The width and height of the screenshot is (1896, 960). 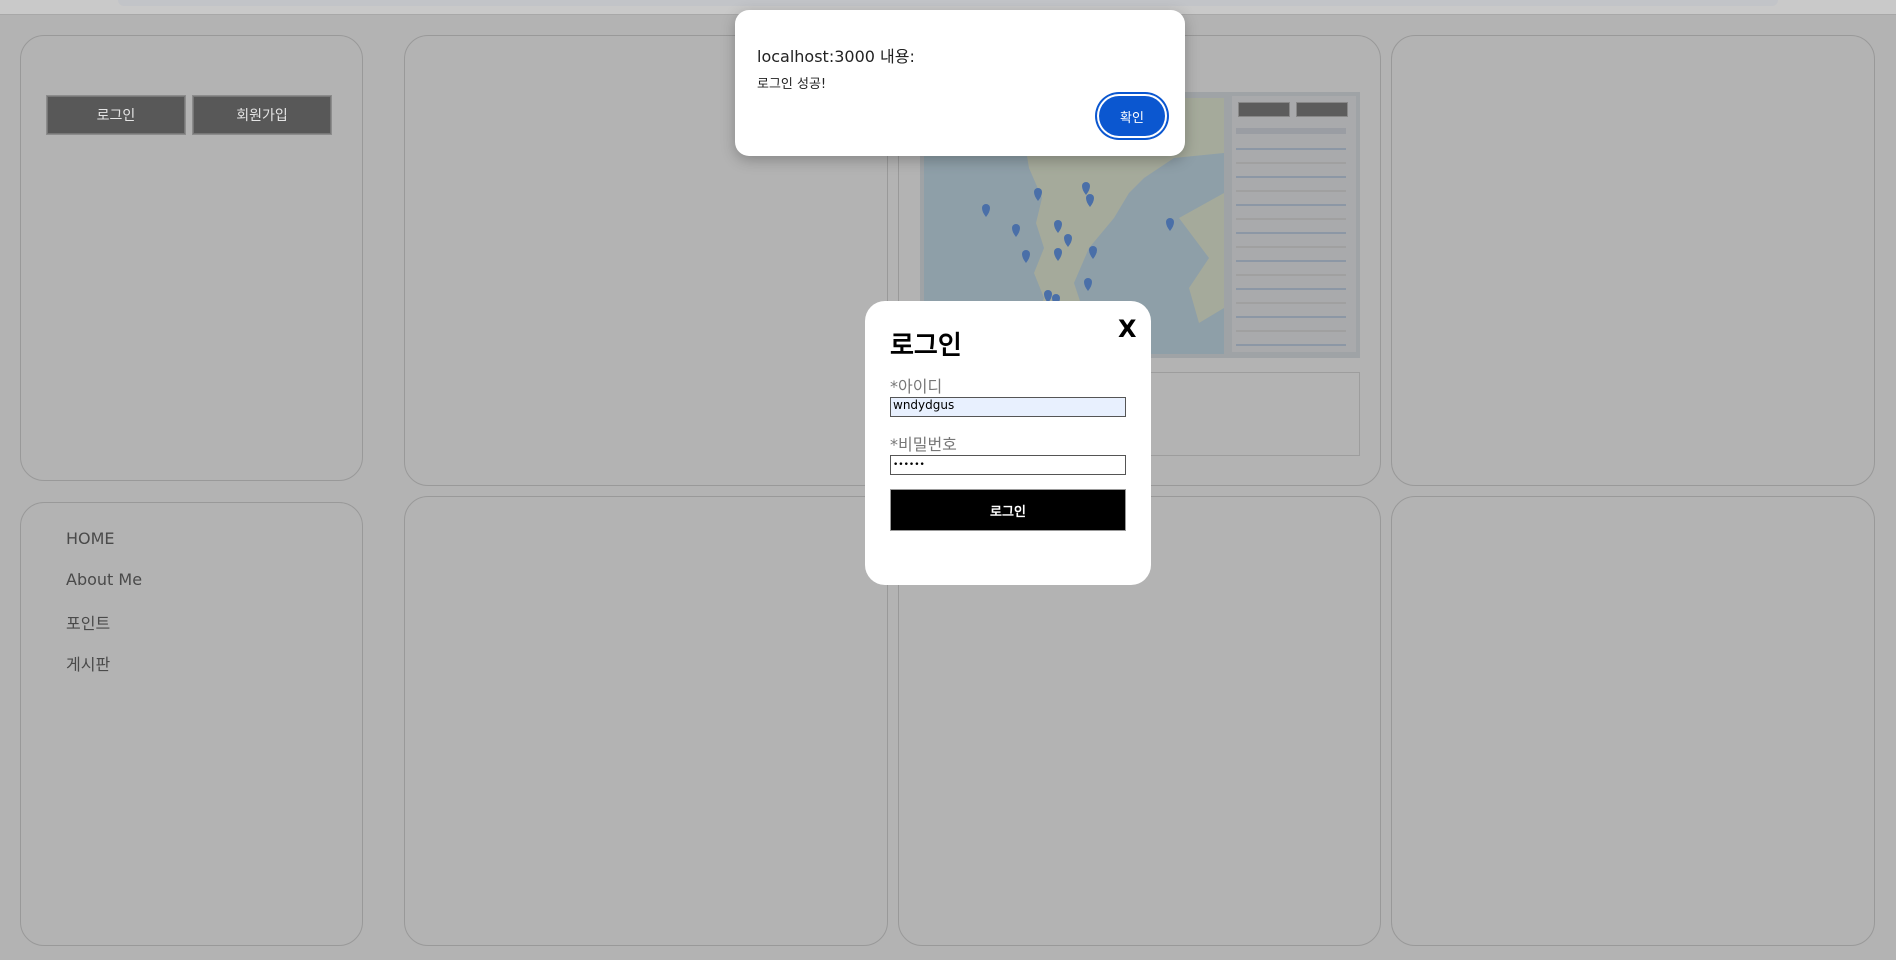 What do you see at coordinates (948, 3) in the screenshot?
I see `address-bar` at bounding box center [948, 3].